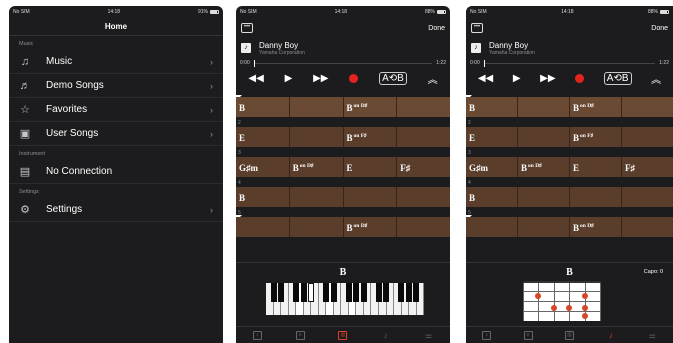 The height and width of the screenshot is (343, 673). Describe the element at coordinates (116, 110) in the screenshot. I see `menu-item-favorites: ☆ Favorites ›` at that location.